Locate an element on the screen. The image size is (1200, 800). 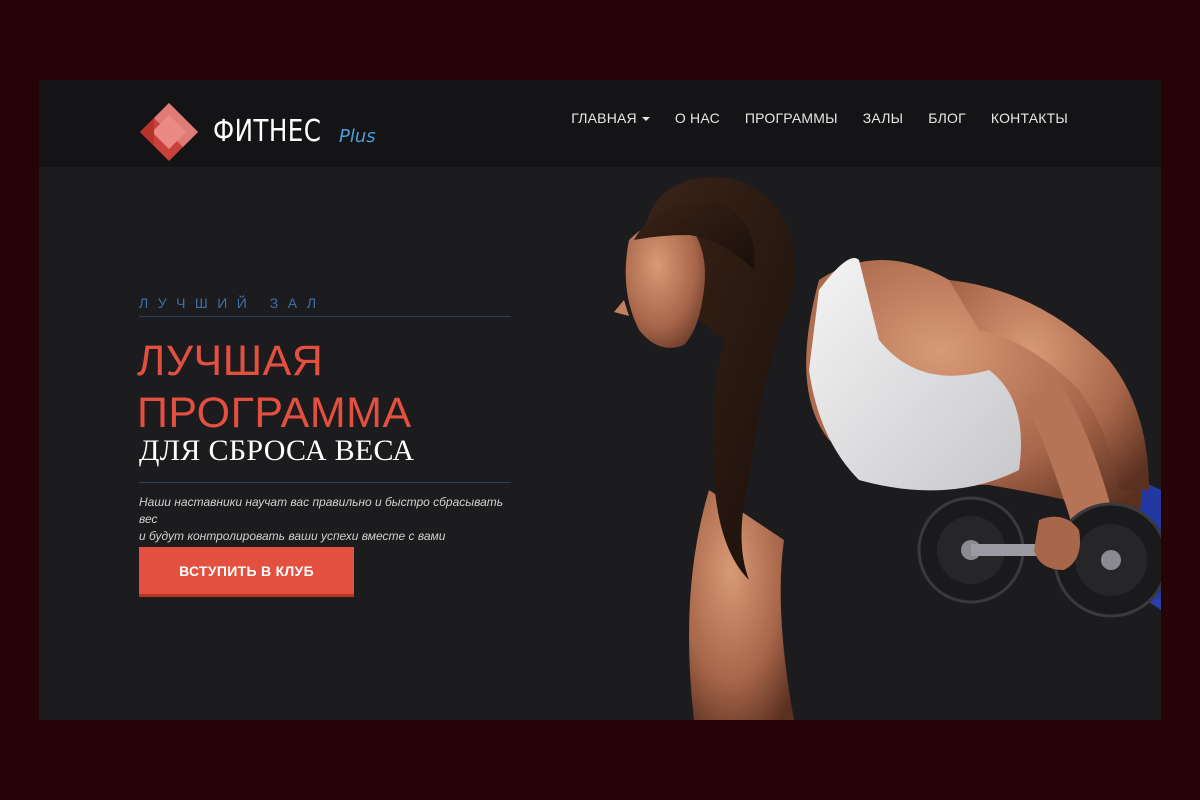
nav-item-contacts: КОНТАКТЫ is located at coordinates (1029, 118).